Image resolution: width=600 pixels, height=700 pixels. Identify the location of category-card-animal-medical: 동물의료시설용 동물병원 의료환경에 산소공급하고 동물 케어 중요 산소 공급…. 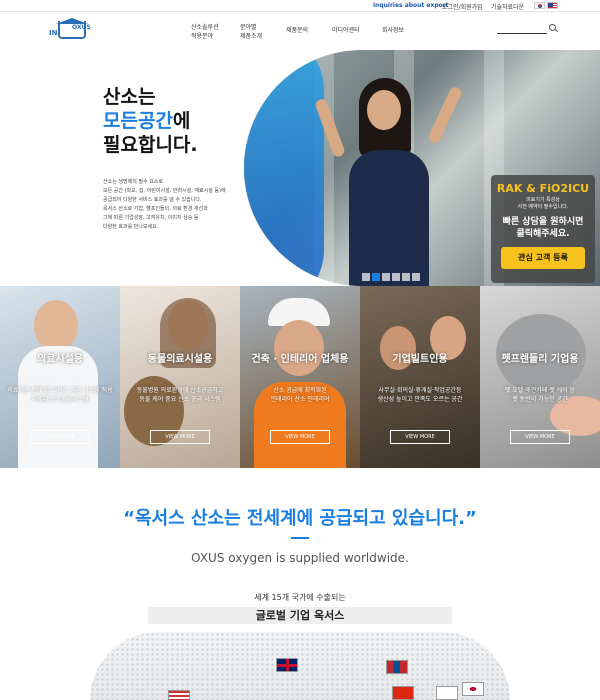
(180, 377).